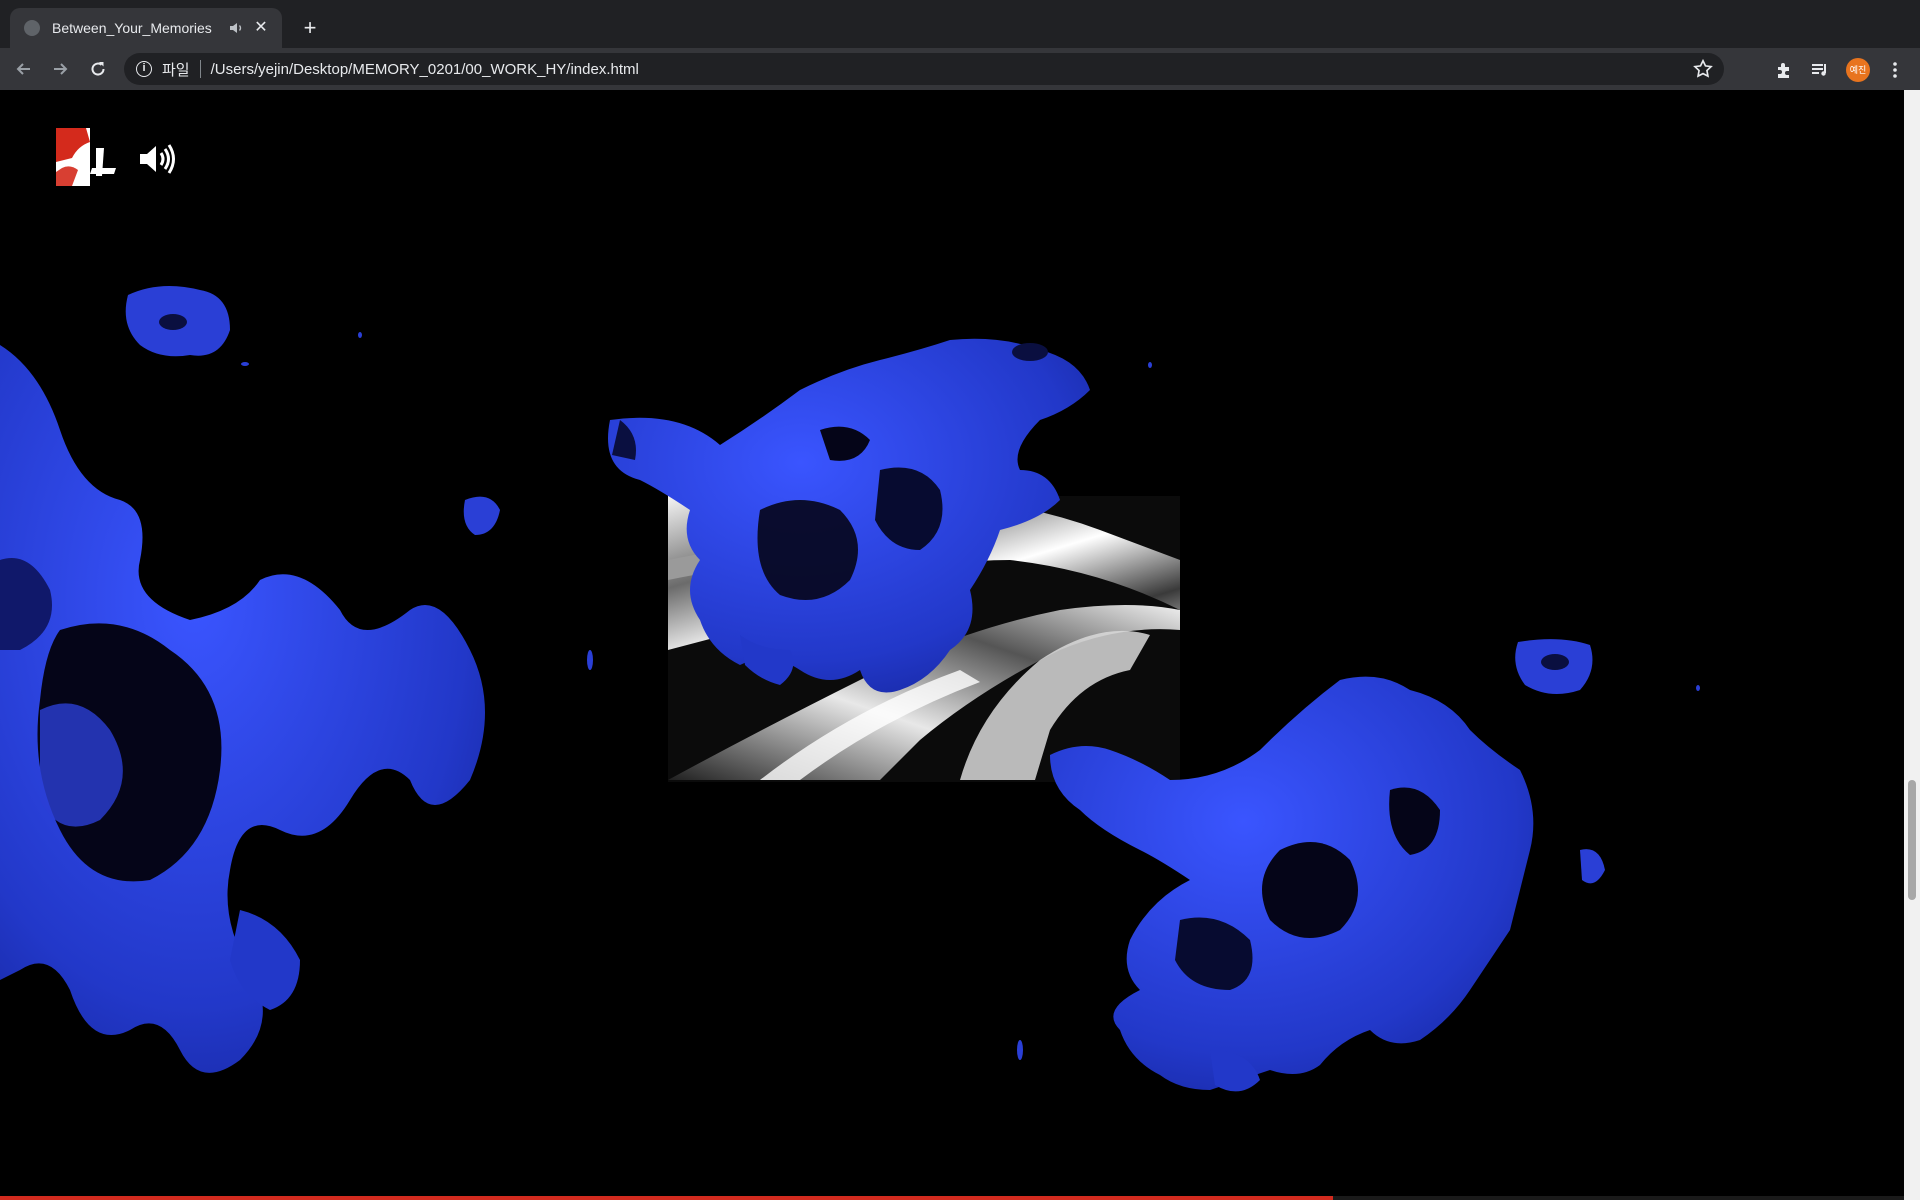 This screenshot has width=1920, height=1200. What do you see at coordinates (310, 28) in the screenshot?
I see `new-tab-button: +` at bounding box center [310, 28].